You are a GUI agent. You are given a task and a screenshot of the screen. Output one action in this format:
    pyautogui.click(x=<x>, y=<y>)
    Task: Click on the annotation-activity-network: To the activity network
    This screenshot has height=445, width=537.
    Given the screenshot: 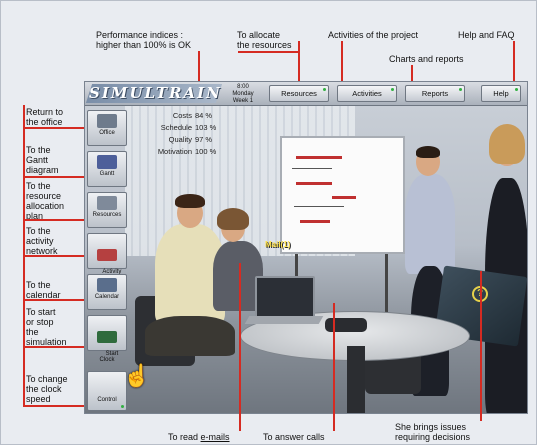 What is the action you would take?
    pyautogui.click(x=42, y=241)
    